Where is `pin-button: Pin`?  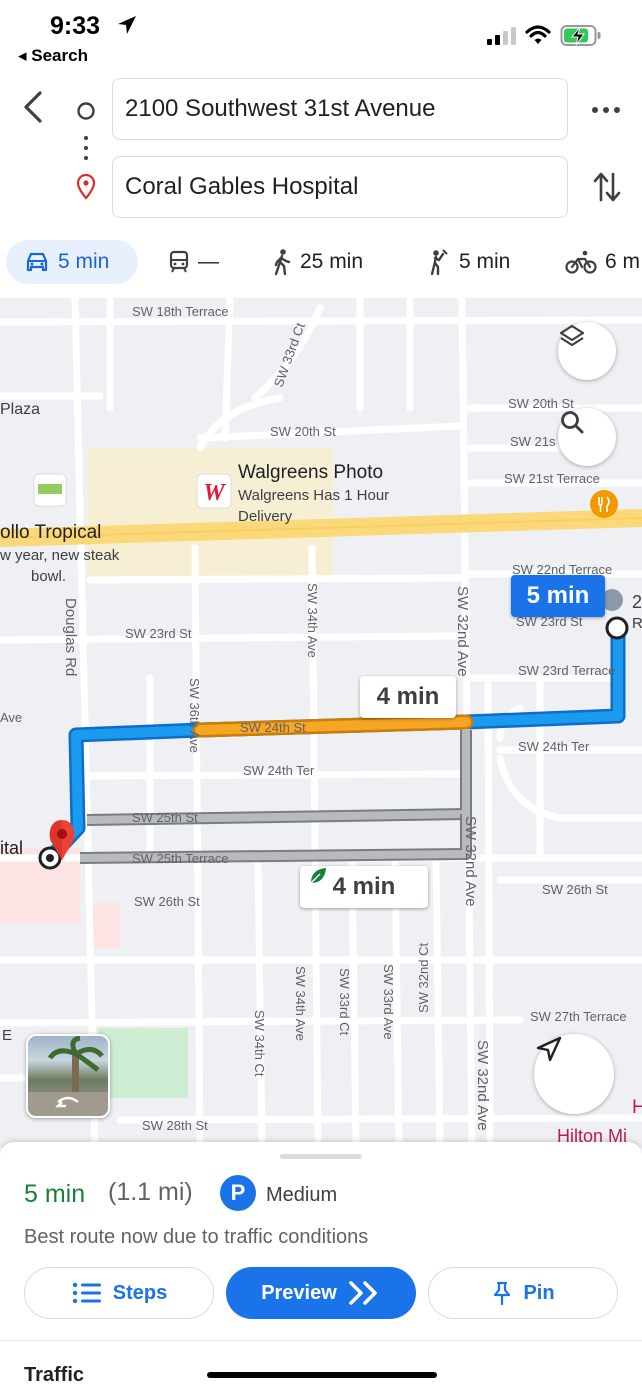 pin-button: Pin is located at coordinates (523, 1293).